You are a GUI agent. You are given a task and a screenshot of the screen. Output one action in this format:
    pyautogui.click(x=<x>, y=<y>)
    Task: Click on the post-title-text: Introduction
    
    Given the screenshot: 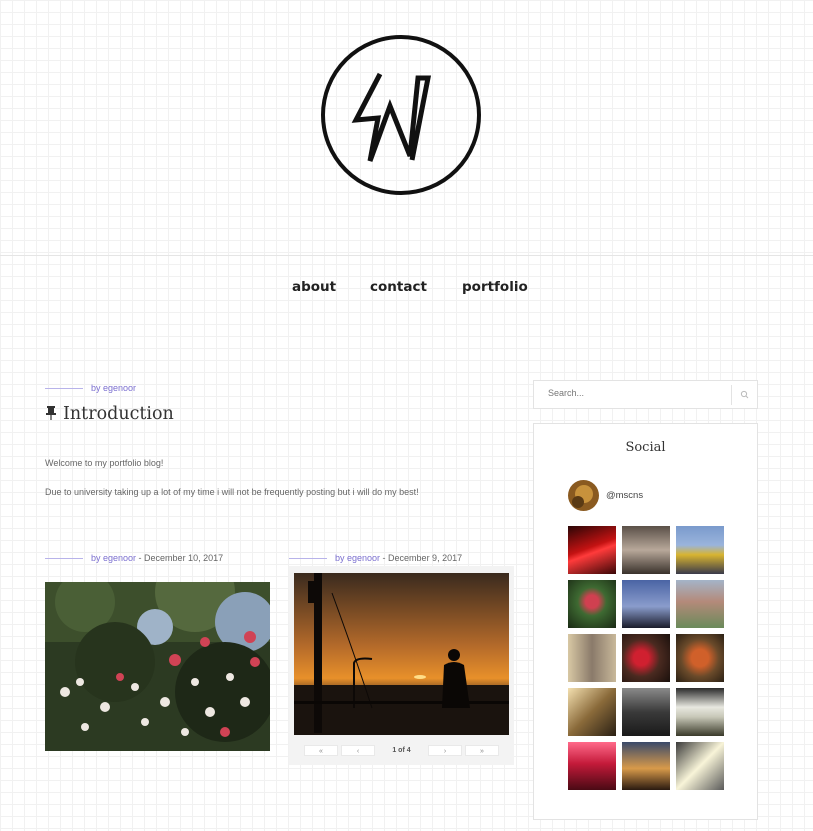 What is the action you would take?
    pyautogui.click(x=118, y=414)
    